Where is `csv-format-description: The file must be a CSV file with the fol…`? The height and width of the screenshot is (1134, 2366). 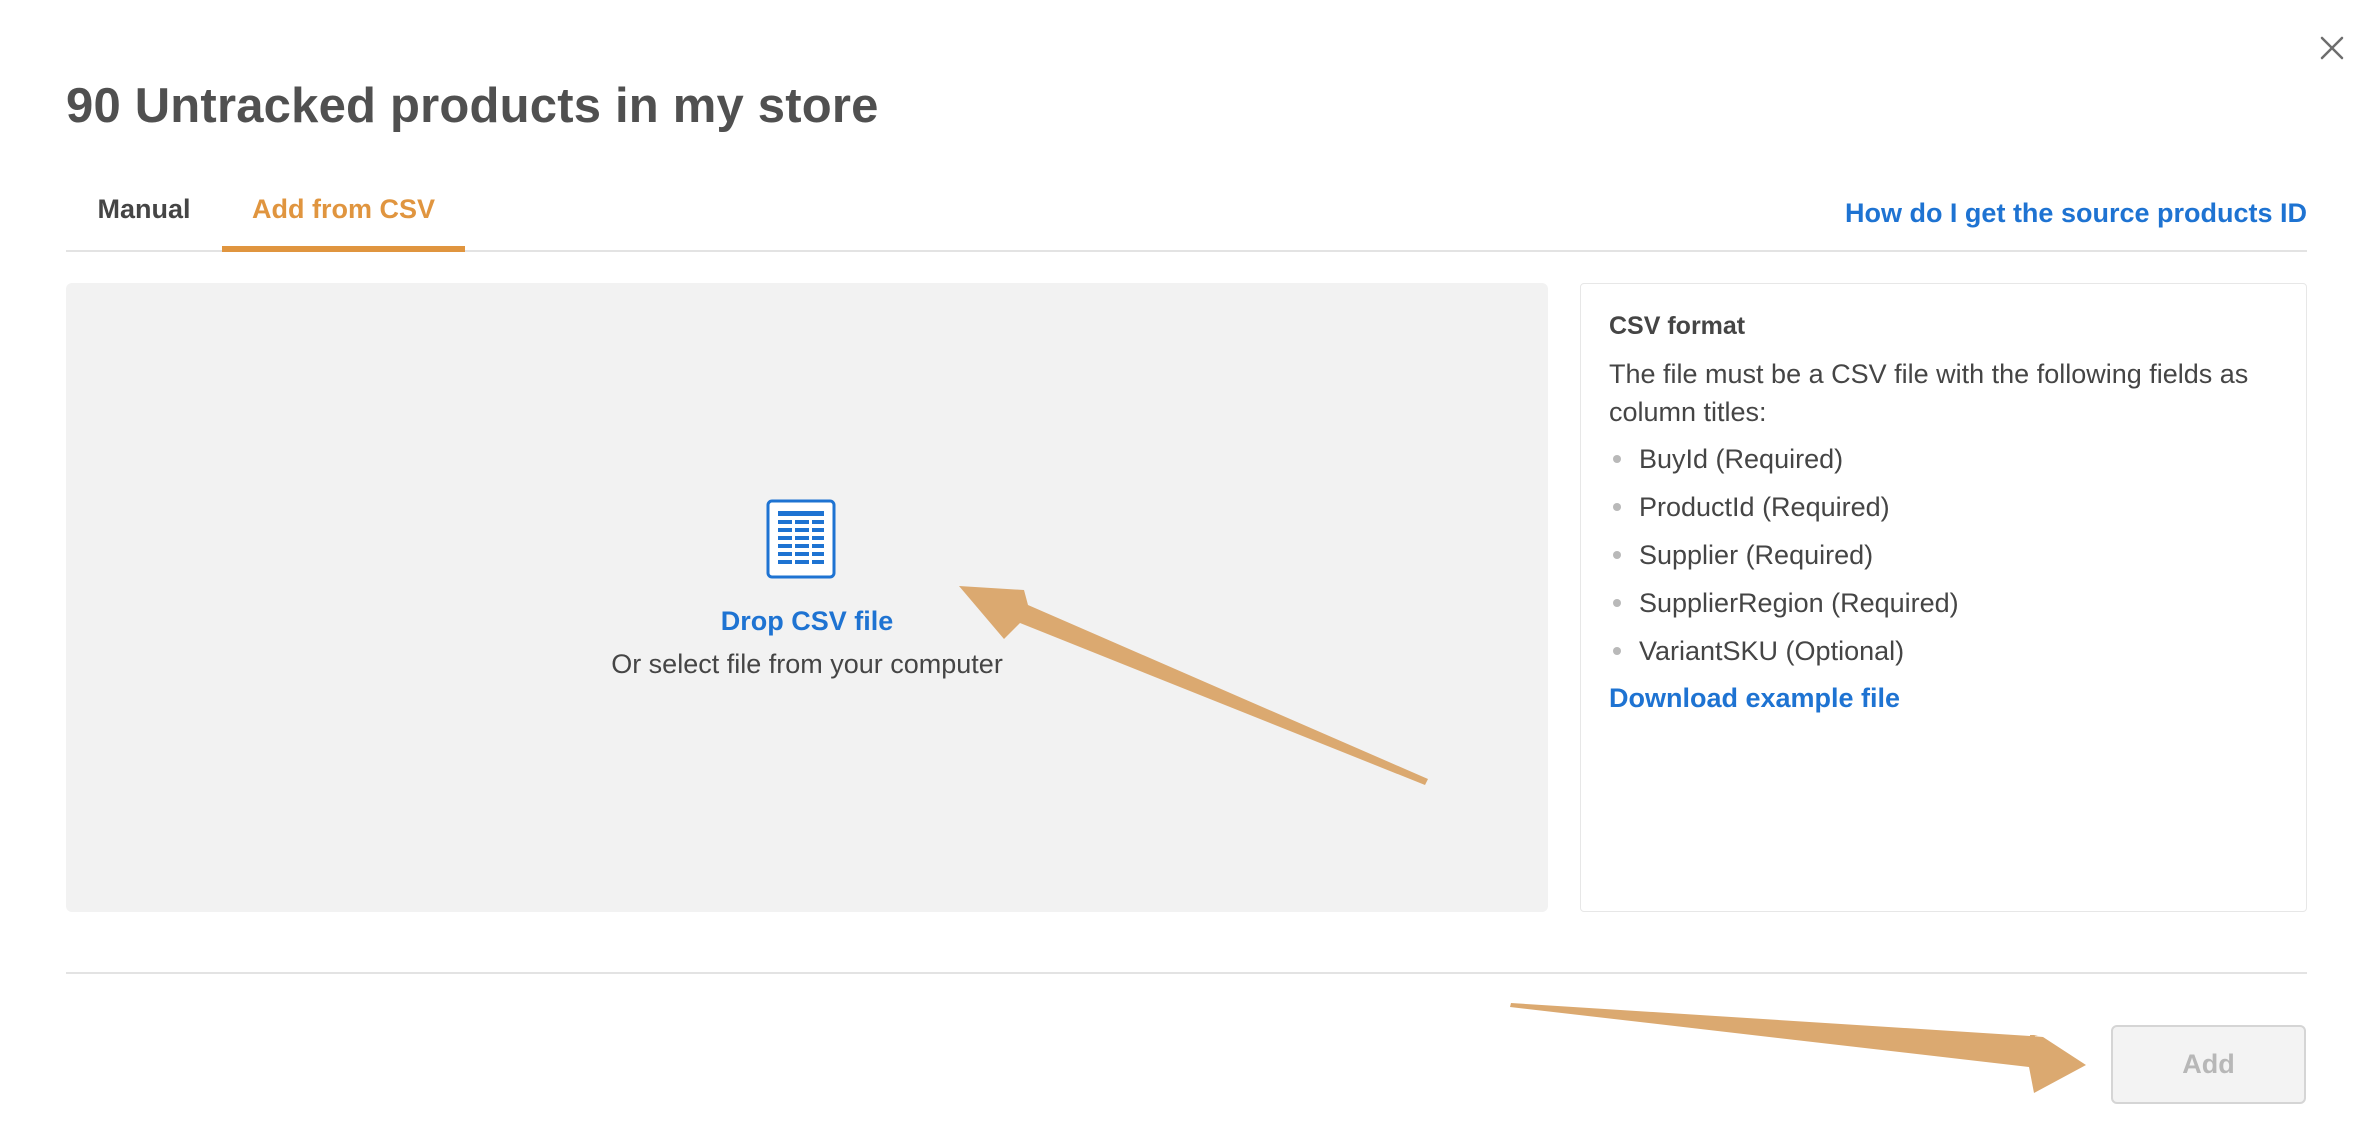
csv-format-description: The file must be a CSV file with the fol… is located at coordinates (1929, 393).